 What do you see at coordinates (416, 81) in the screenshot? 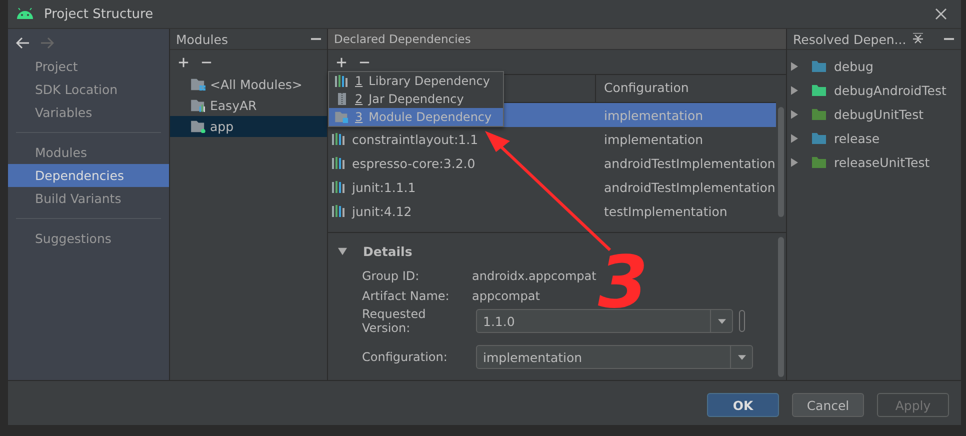
I see `menu-item: 1 Library Dependency` at bounding box center [416, 81].